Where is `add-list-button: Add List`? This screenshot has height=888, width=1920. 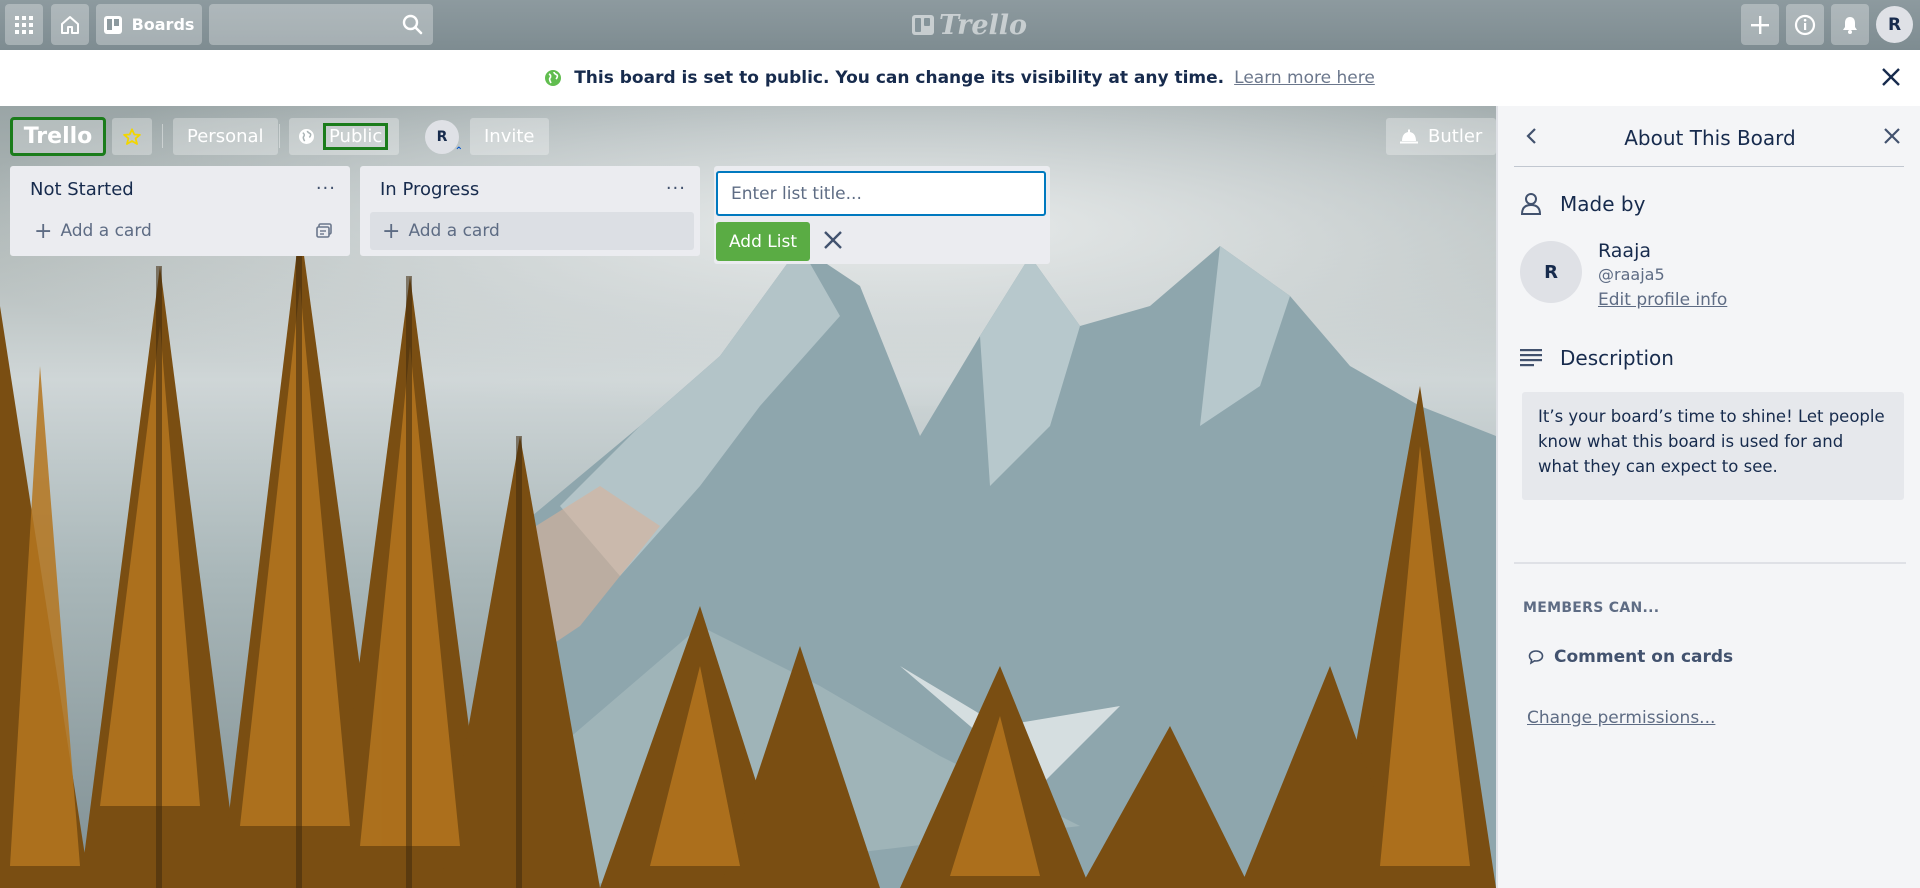 add-list-button: Add List is located at coordinates (763, 241).